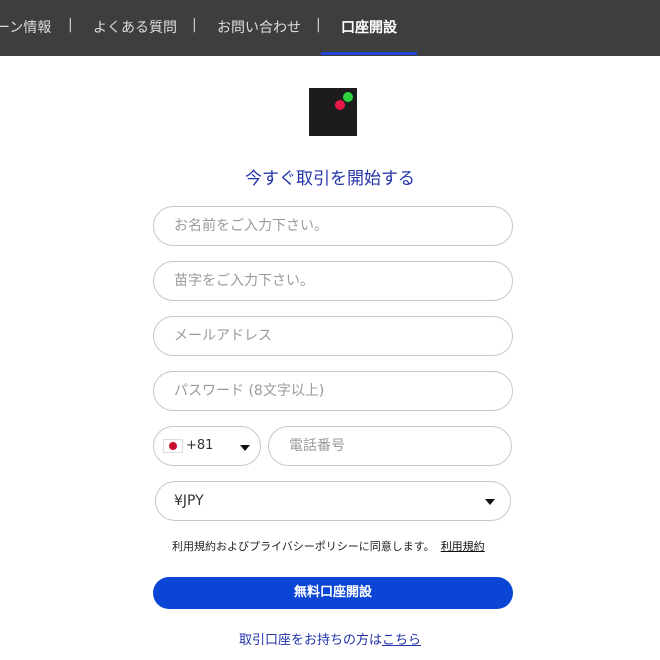  I want to click on phone-input, so click(390, 446).